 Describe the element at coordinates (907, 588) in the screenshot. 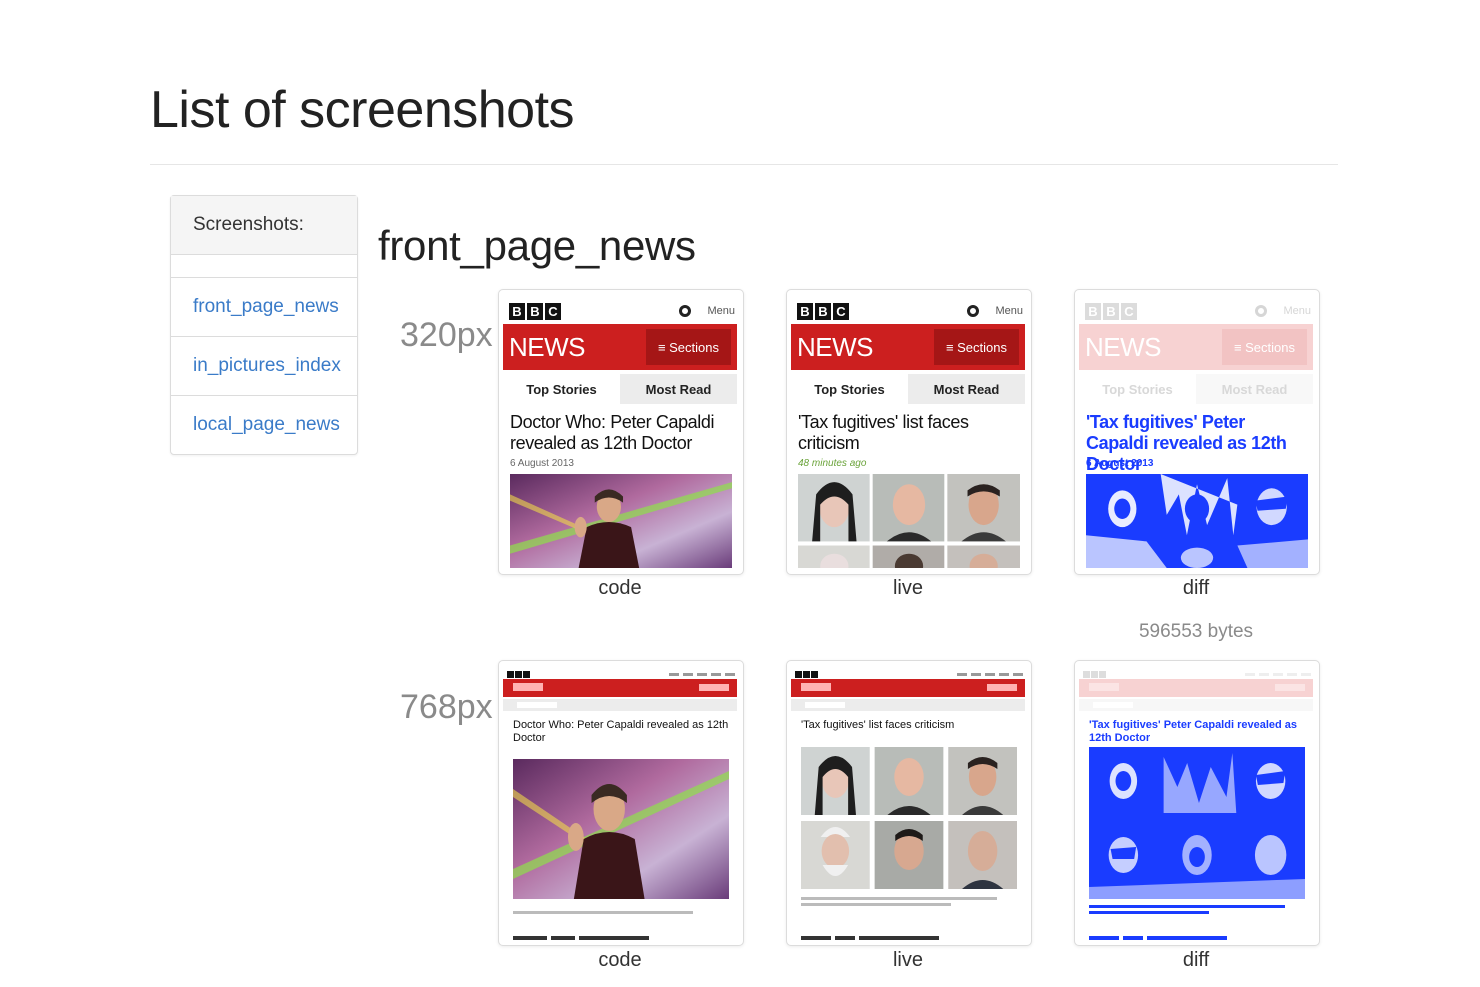

I see `caption-320-live: live` at that location.